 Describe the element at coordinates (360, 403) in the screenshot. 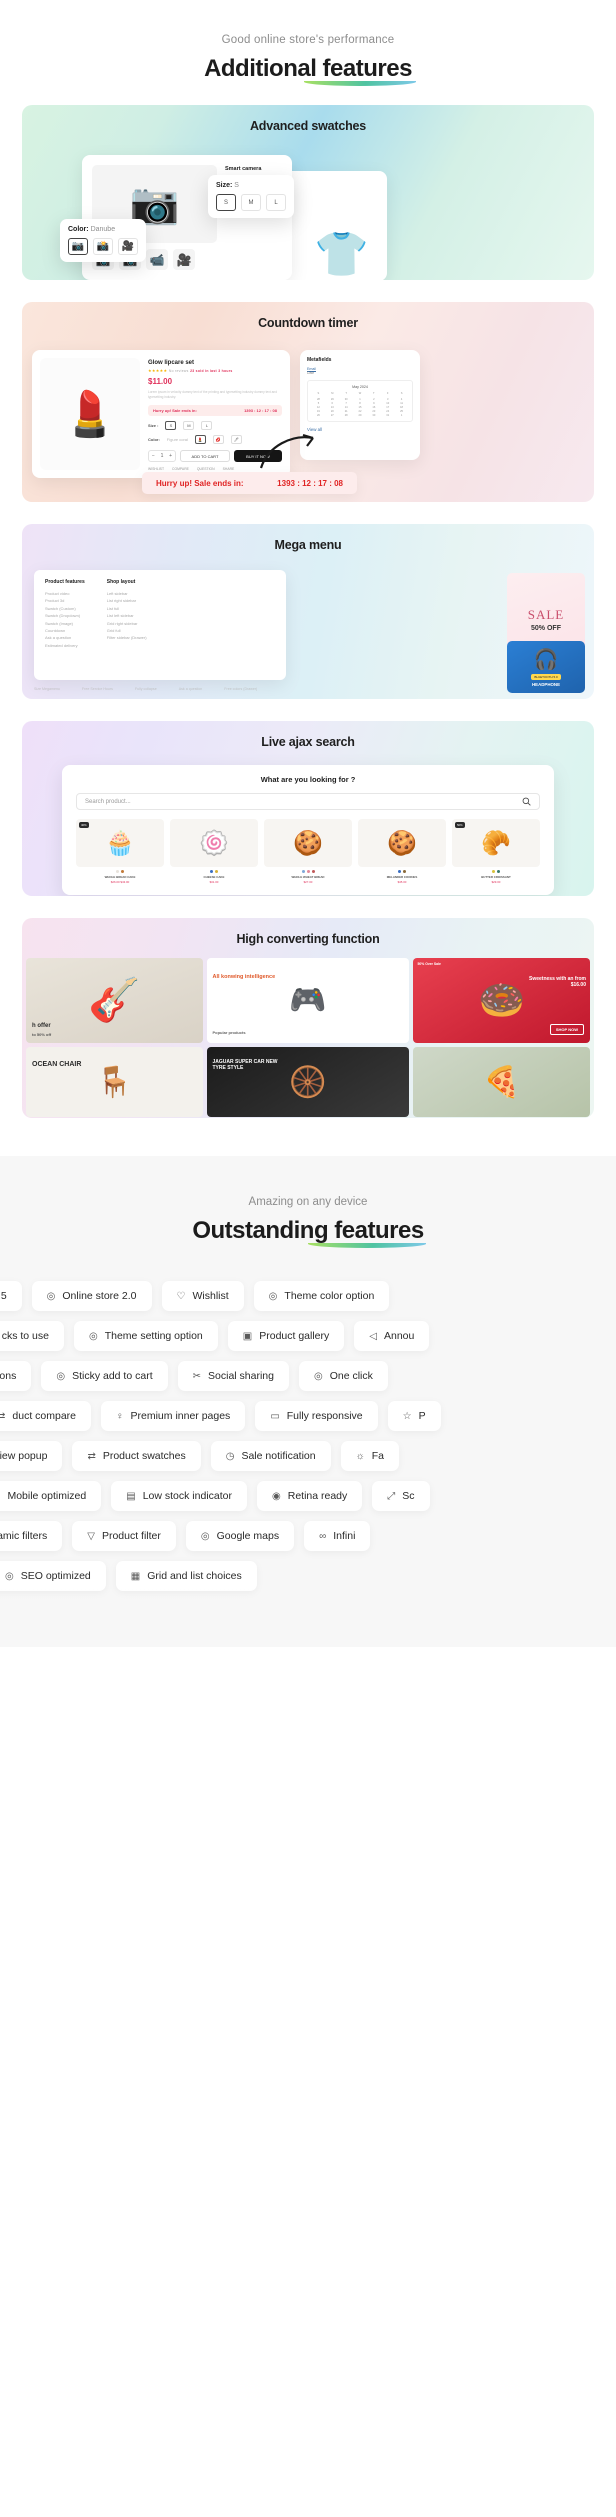

I see `calendar-day-10: 8` at that location.